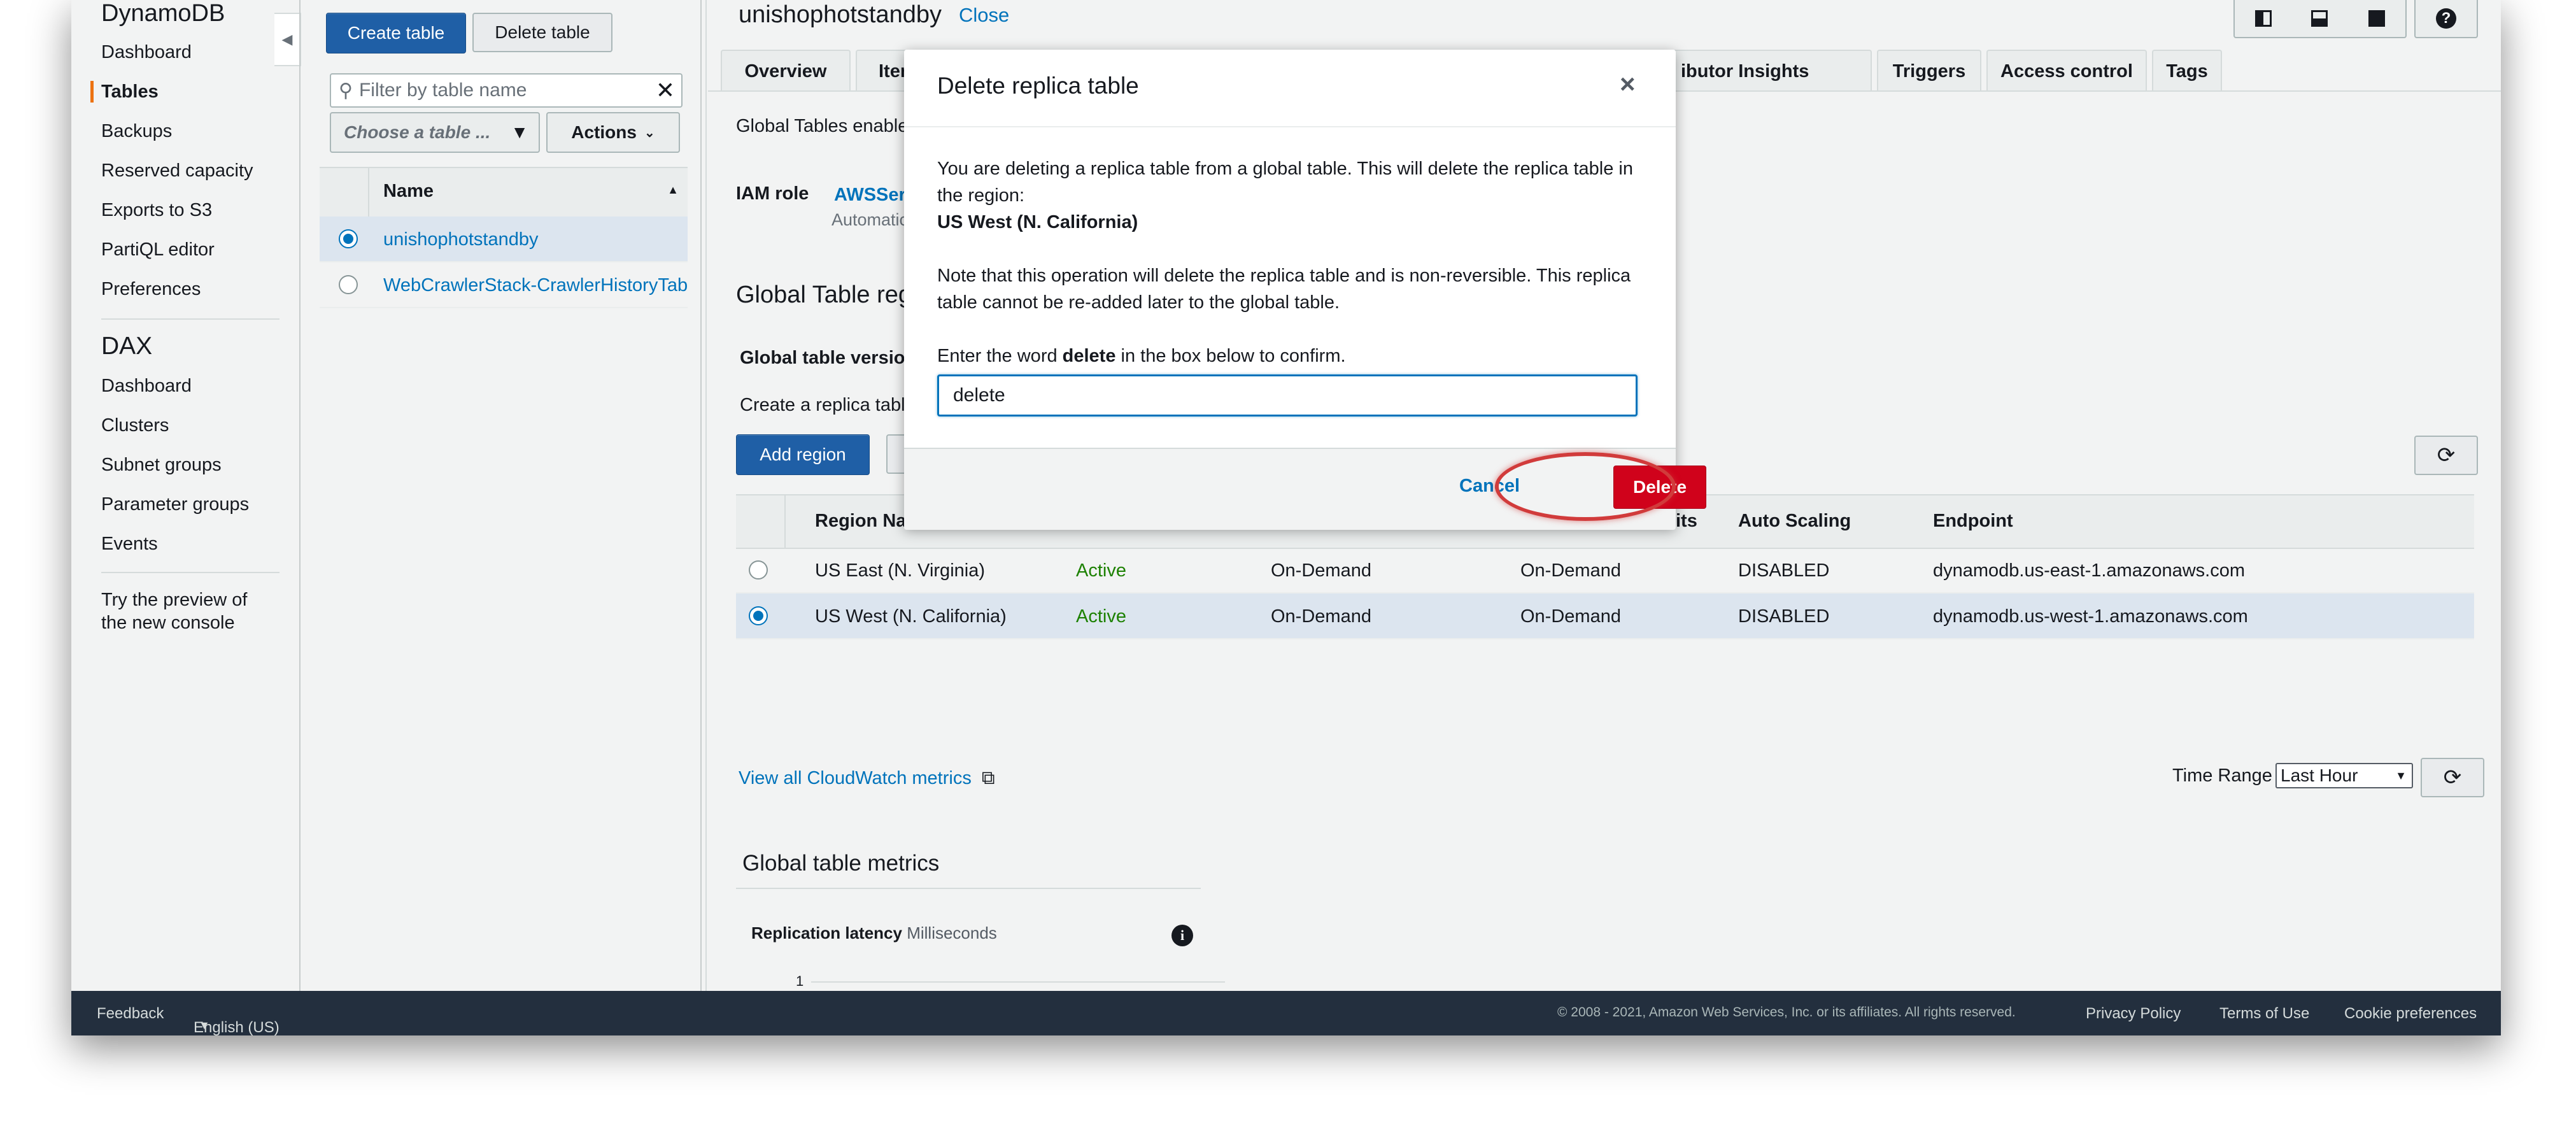 The width and height of the screenshot is (2576, 1131). I want to click on tab-triggers: Triggers, so click(1929, 71).